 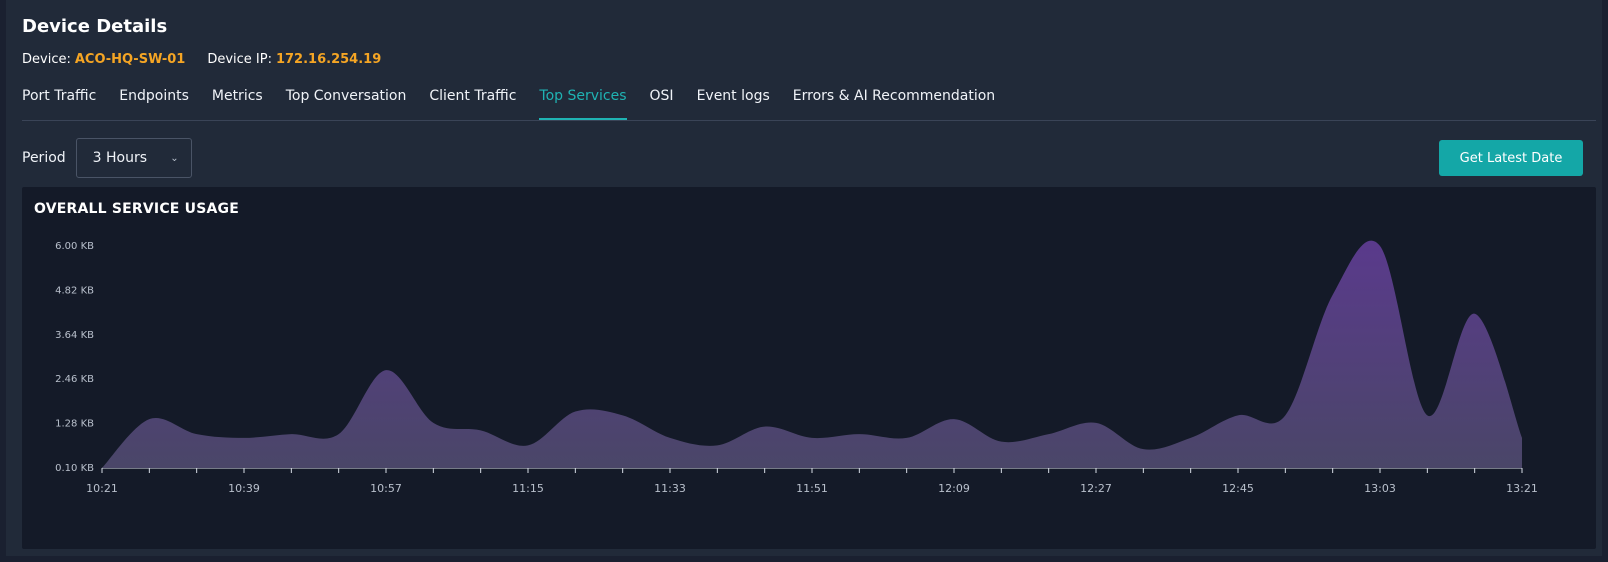 What do you see at coordinates (74, 290) in the screenshot?
I see `y-tick-label: 4.82 KB` at bounding box center [74, 290].